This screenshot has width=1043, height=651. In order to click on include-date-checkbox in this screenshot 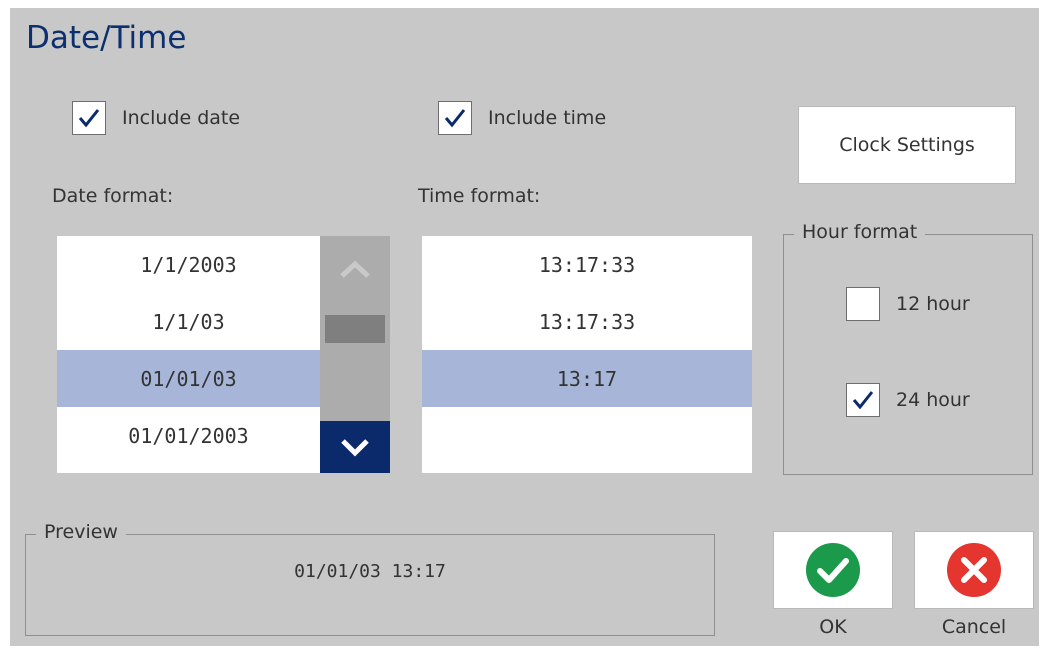, I will do `click(89, 118)`.